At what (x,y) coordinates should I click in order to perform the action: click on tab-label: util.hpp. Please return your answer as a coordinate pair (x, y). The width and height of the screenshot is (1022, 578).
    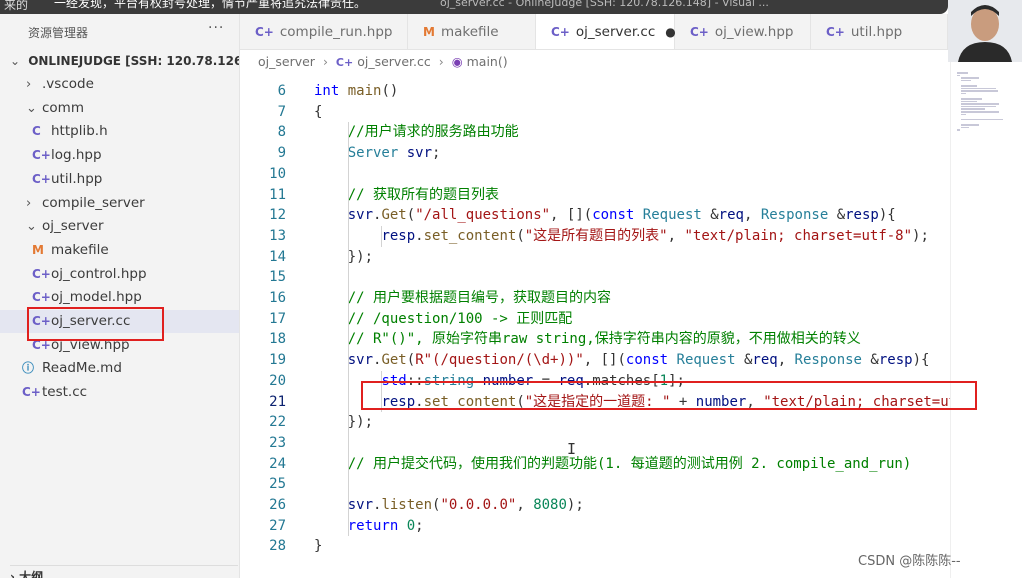
    Looking at the image, I should click on (876, 32).